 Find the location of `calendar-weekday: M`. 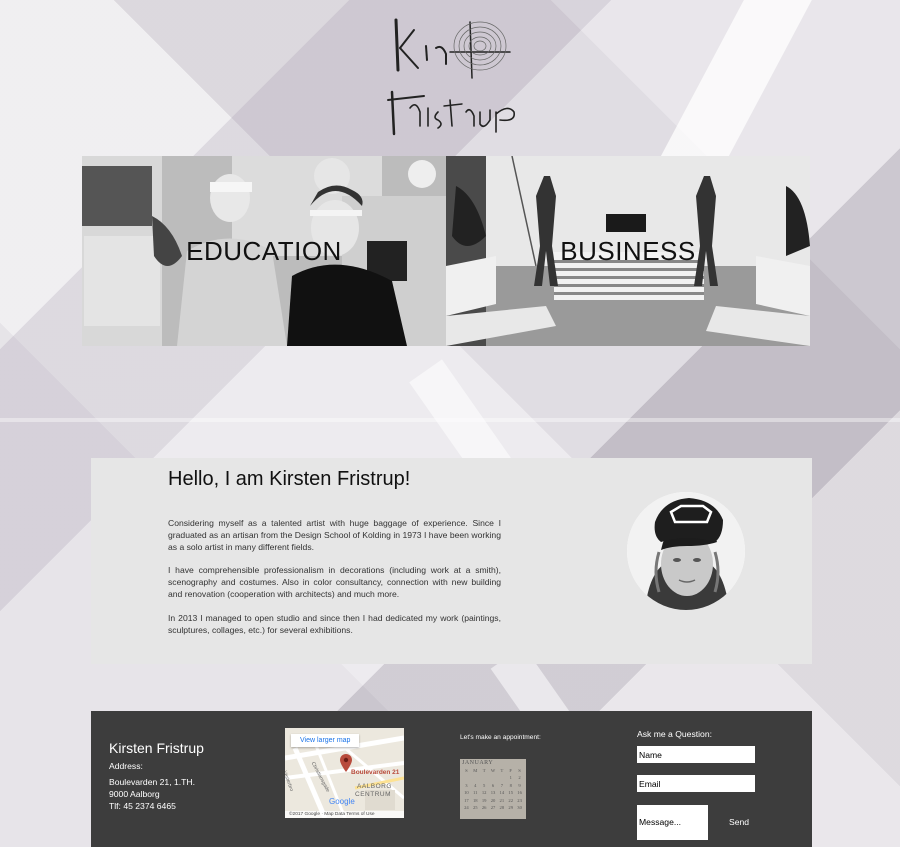

calendar-weekday: M is located at coordinates (475, 770).